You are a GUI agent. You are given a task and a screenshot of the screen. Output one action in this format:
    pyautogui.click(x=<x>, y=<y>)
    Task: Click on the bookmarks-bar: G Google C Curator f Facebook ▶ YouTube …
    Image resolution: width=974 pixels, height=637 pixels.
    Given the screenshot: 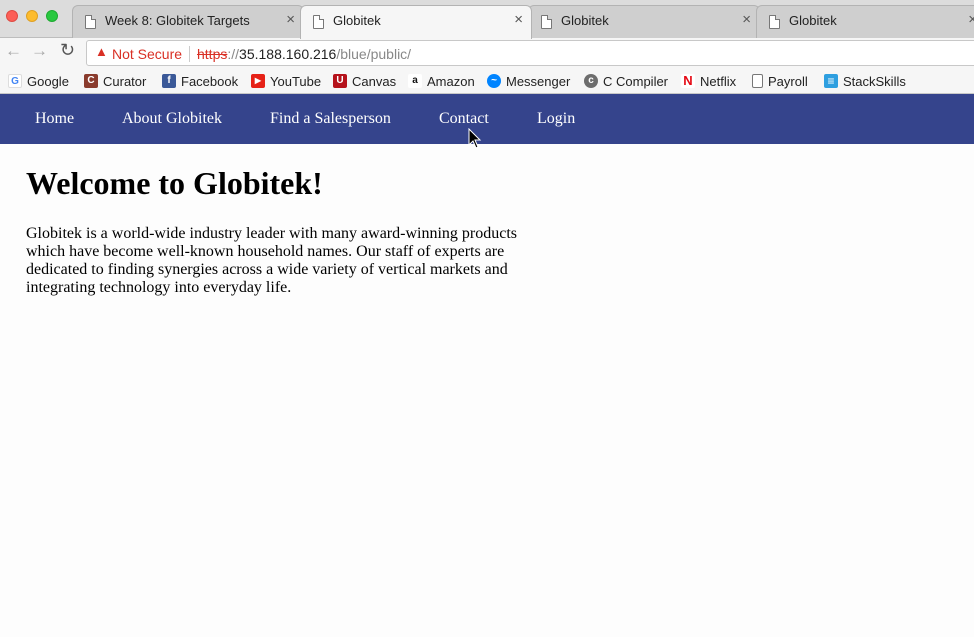 What is the action you would take?
    pyautogui.click(x=487, y=81)
    